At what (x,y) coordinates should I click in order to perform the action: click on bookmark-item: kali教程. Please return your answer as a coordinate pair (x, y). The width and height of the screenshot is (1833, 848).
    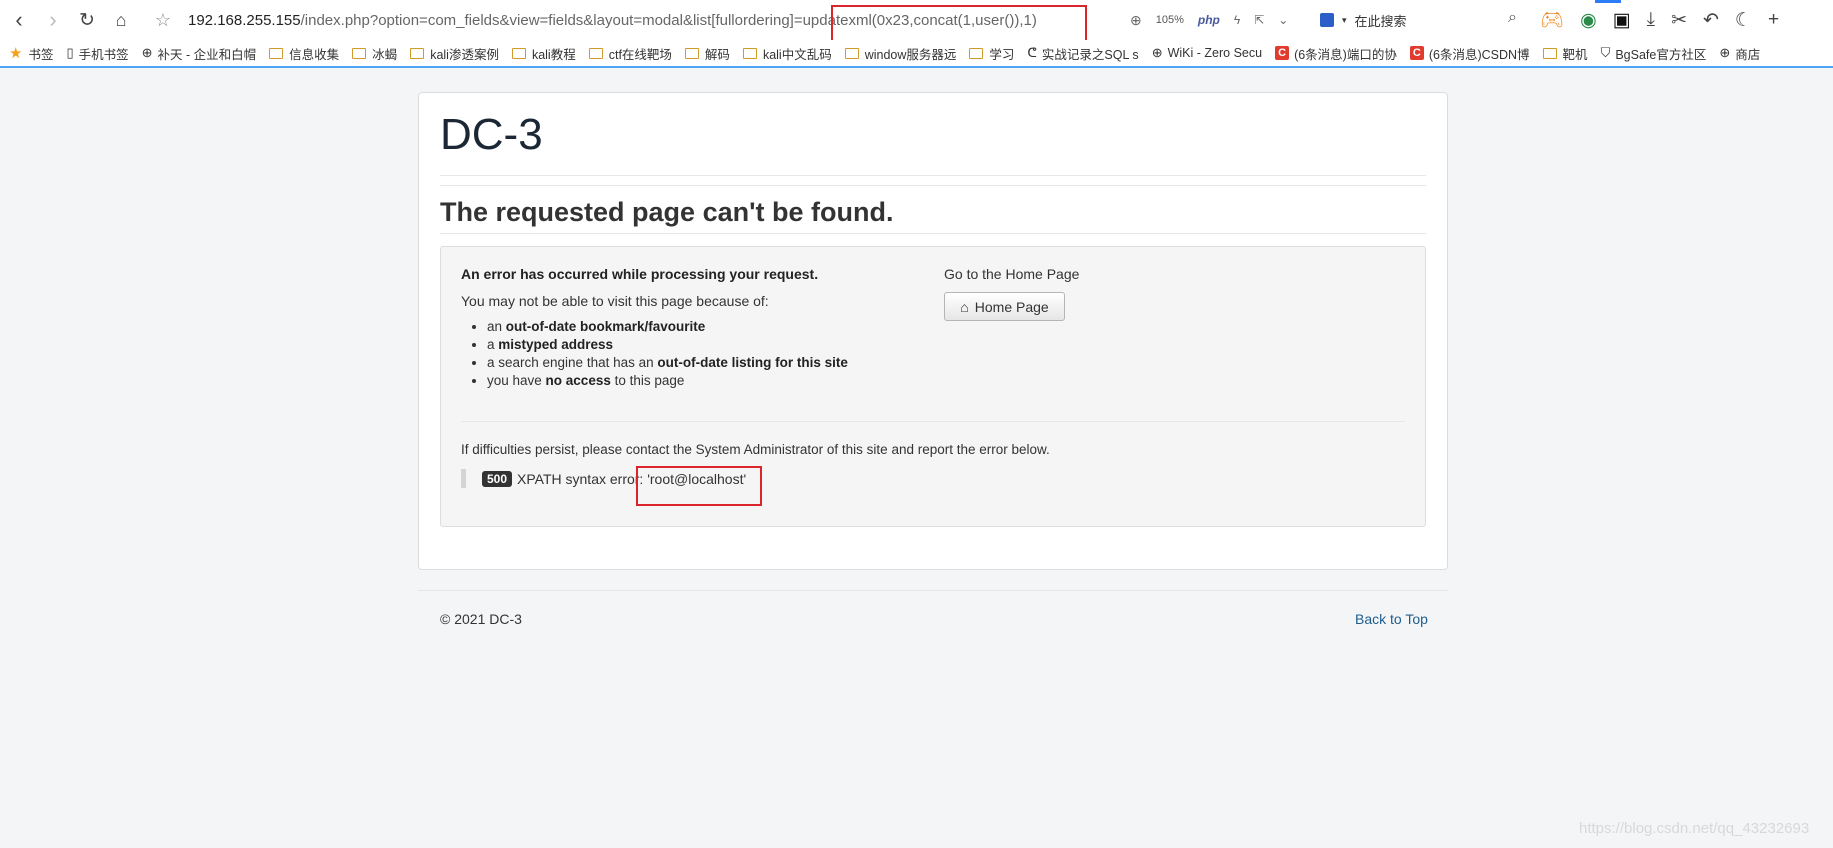
    Looking at the image, I should click on (543, 53).